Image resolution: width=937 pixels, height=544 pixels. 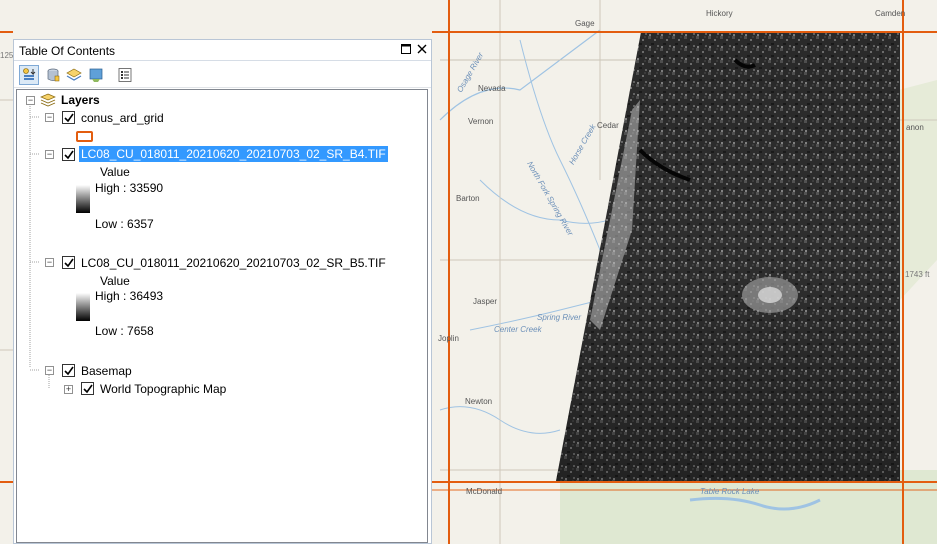 I want to click on options-button, so click(x=125, y=75).